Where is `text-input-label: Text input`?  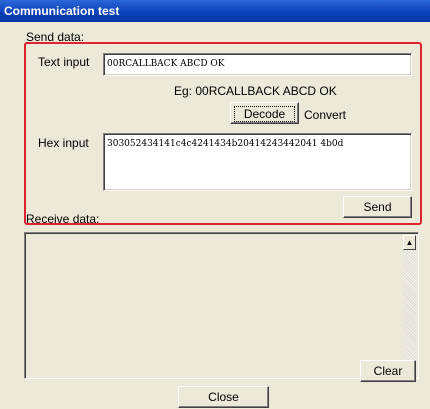
text-input-label: Text input is located at coordinates (64, 62).